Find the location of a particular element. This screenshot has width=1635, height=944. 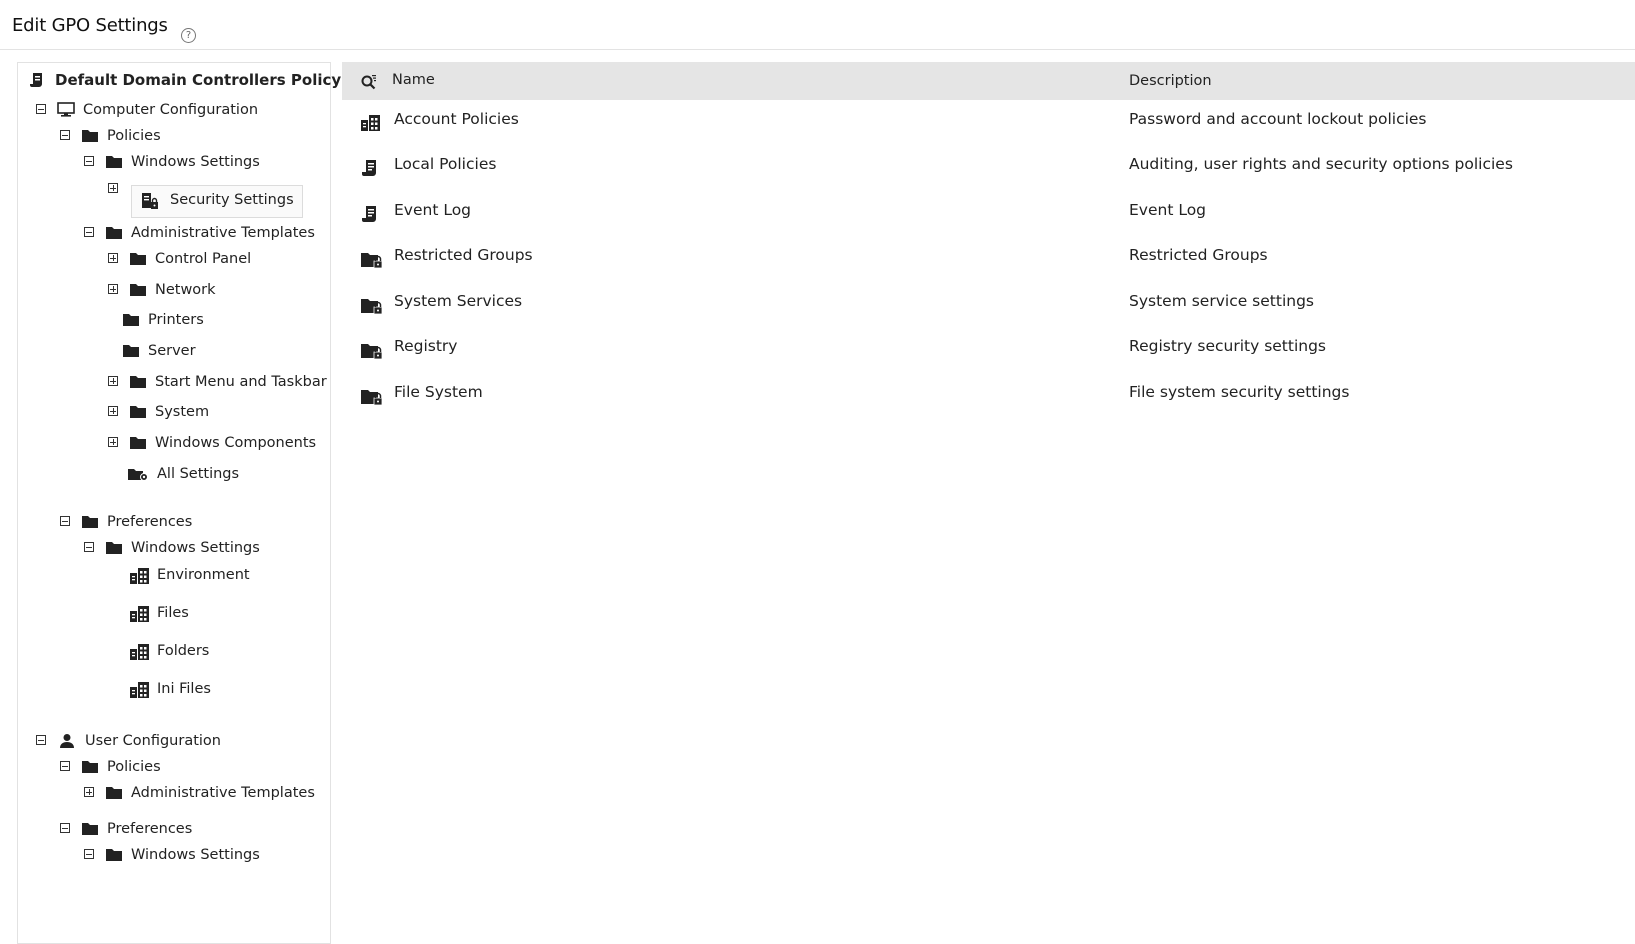

tree-node-admin-templates: Administrative Templates is located at coordinates (210, 233).